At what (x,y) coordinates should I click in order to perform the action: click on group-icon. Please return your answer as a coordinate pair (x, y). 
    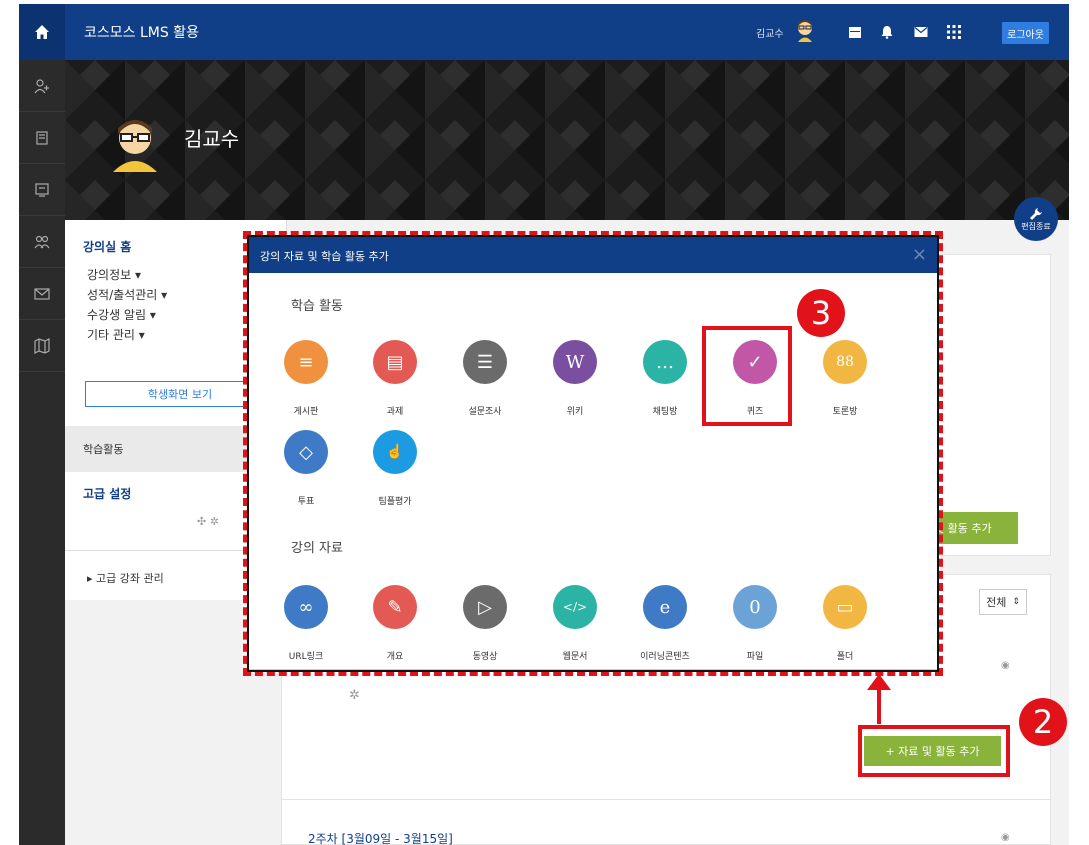
    Looking at the image, I should click on (42, 242).